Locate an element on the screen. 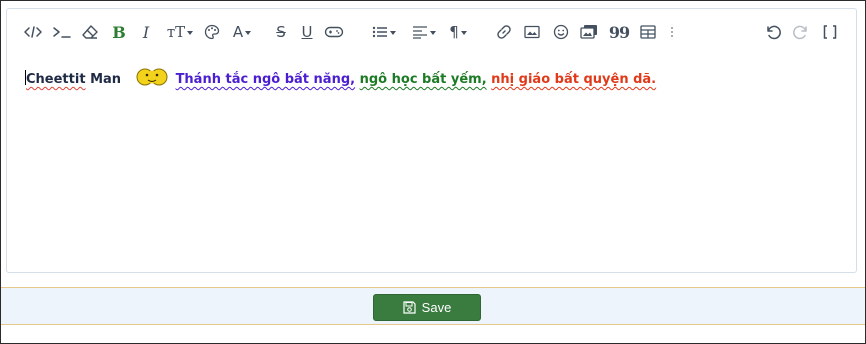  bold-glyph: B is located at coordinates (119, 32).